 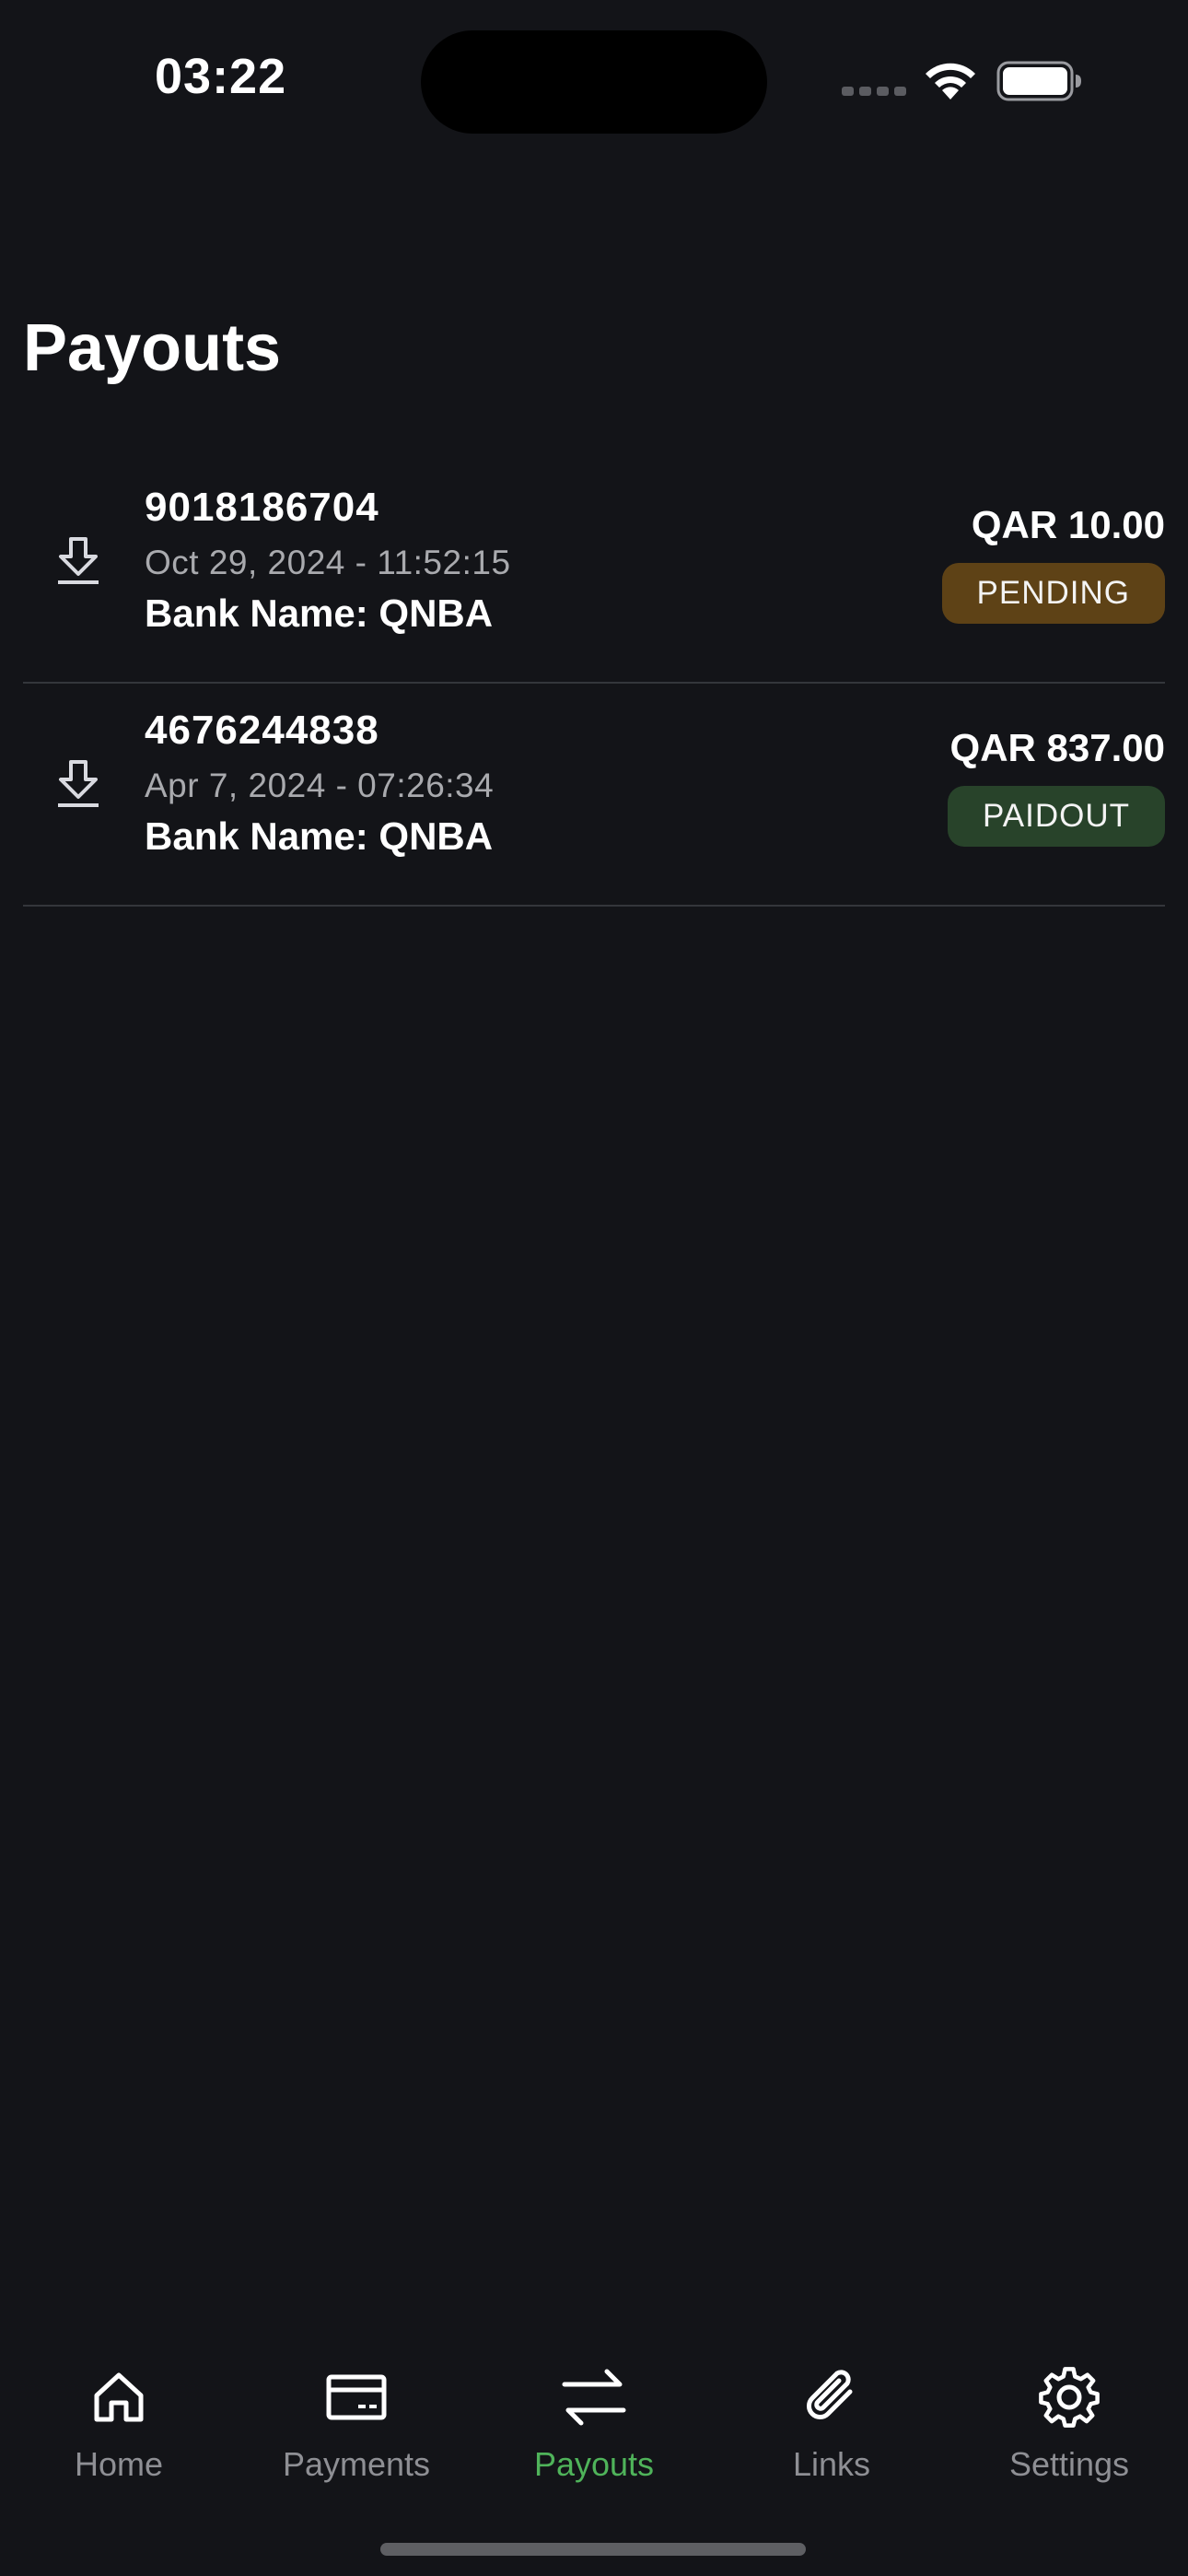 I want to click on status-bar: 03:22, so click(x=594, y=78).